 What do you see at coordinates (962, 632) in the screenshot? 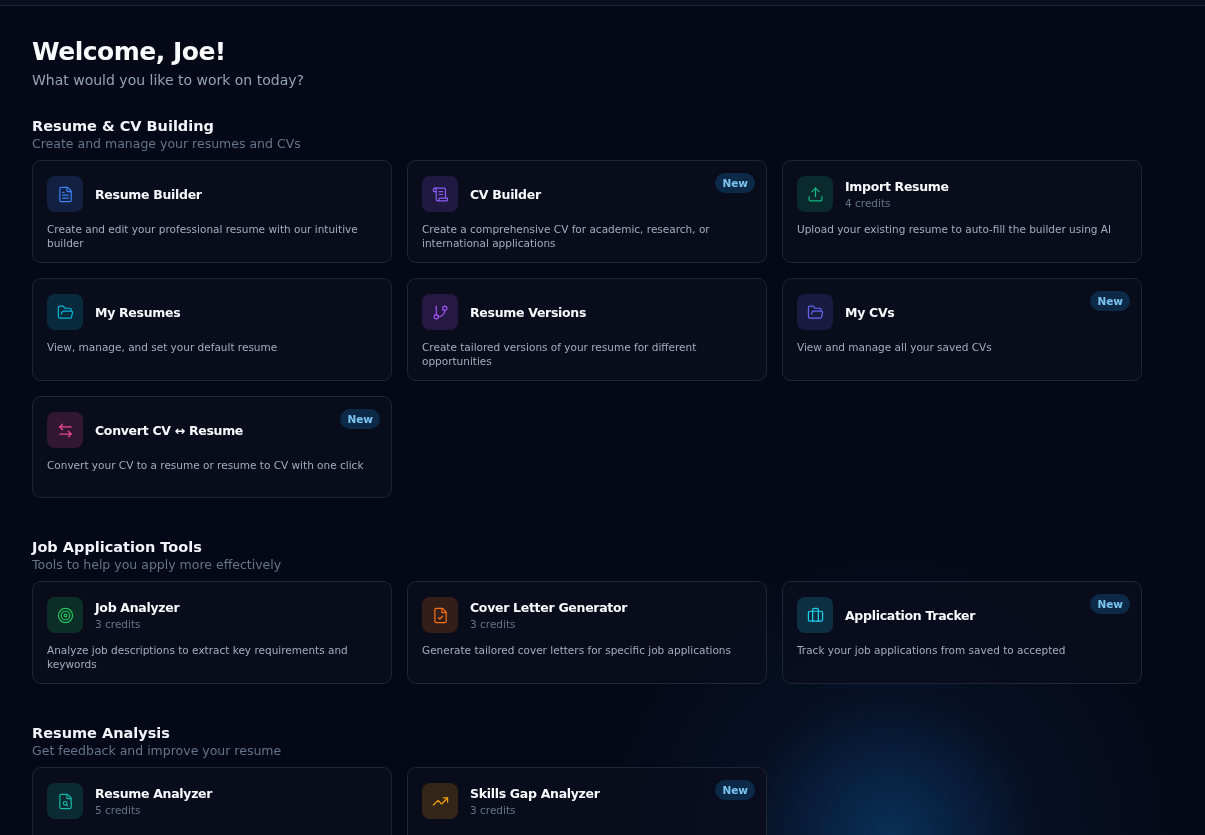
I see `tool-card: Application Tracker New Track your job applications from saved to accepted` at bounding box center [962, 632].